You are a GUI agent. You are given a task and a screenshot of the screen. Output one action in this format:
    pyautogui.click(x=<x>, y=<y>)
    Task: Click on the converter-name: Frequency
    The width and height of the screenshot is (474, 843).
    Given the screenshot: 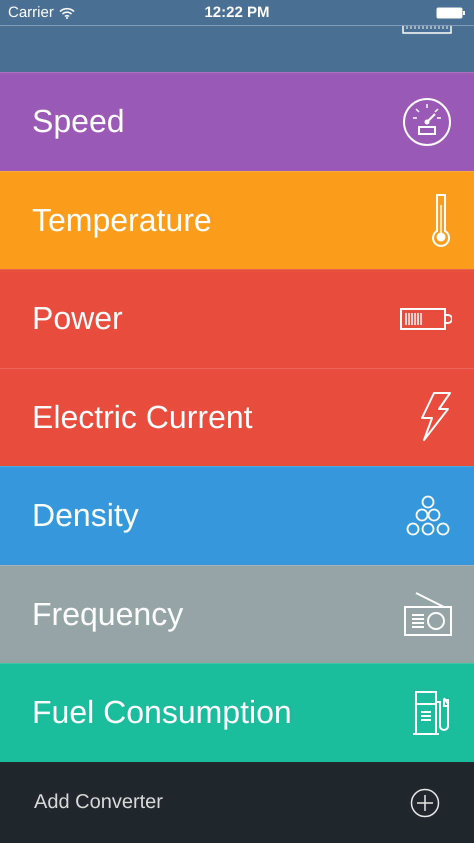 What is the action you would take?
    pyautogui.click(x=108, y=614)
    